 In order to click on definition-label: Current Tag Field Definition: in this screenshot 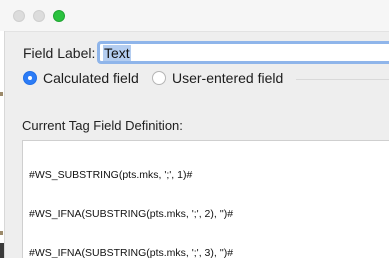, I will do `click(102, 125)`.